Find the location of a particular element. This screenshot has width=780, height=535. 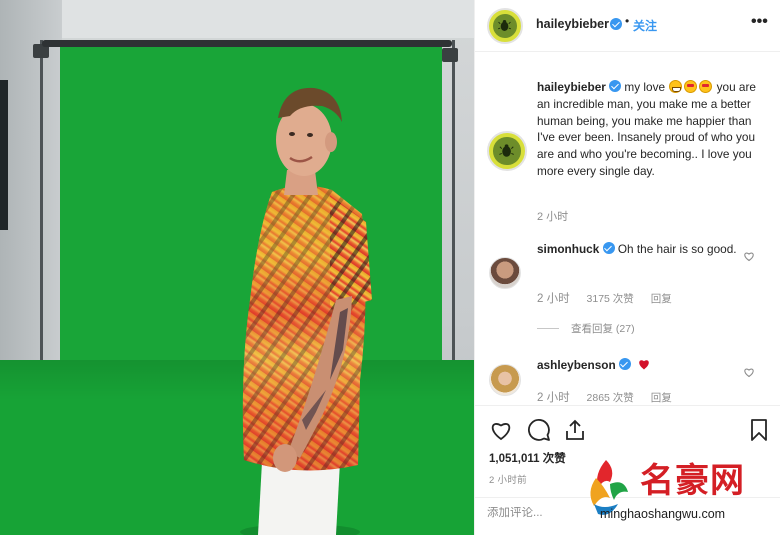

comment-meta: 2 小时 2865 次赞 回复 is located at coordinates (611, 397).